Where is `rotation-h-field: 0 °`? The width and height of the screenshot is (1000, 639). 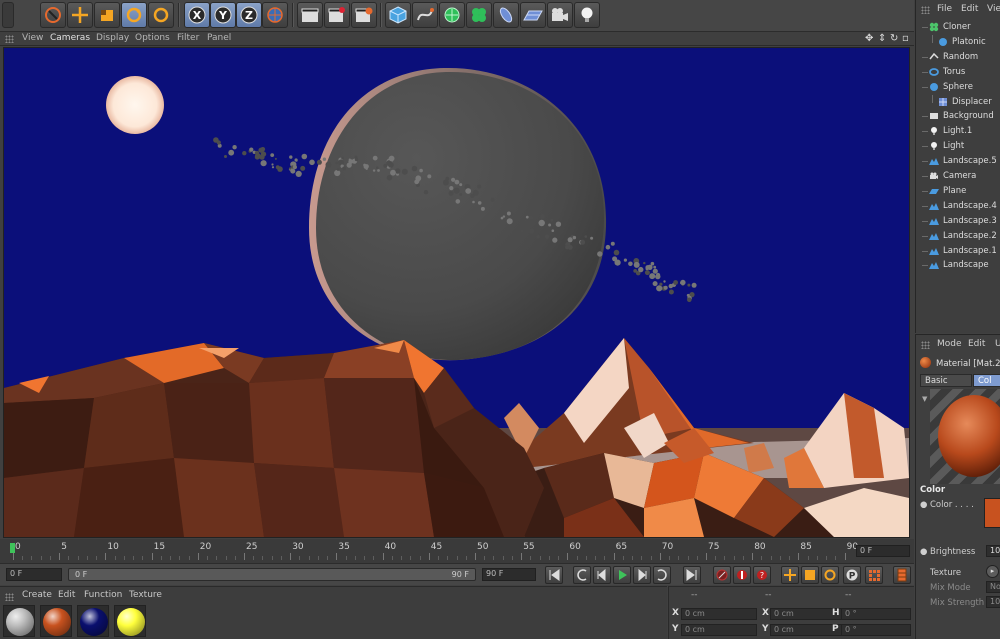
rotation-h-field: 0 ° is located at coordinates (876, 614).